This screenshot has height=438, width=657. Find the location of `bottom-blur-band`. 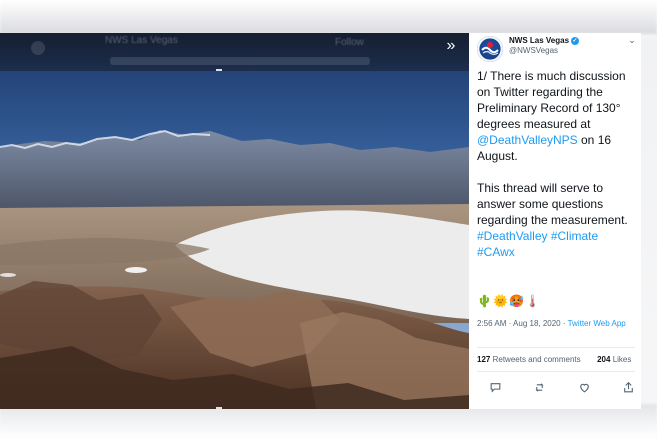

bottom-blur-band is located at coordinates (328, 421).